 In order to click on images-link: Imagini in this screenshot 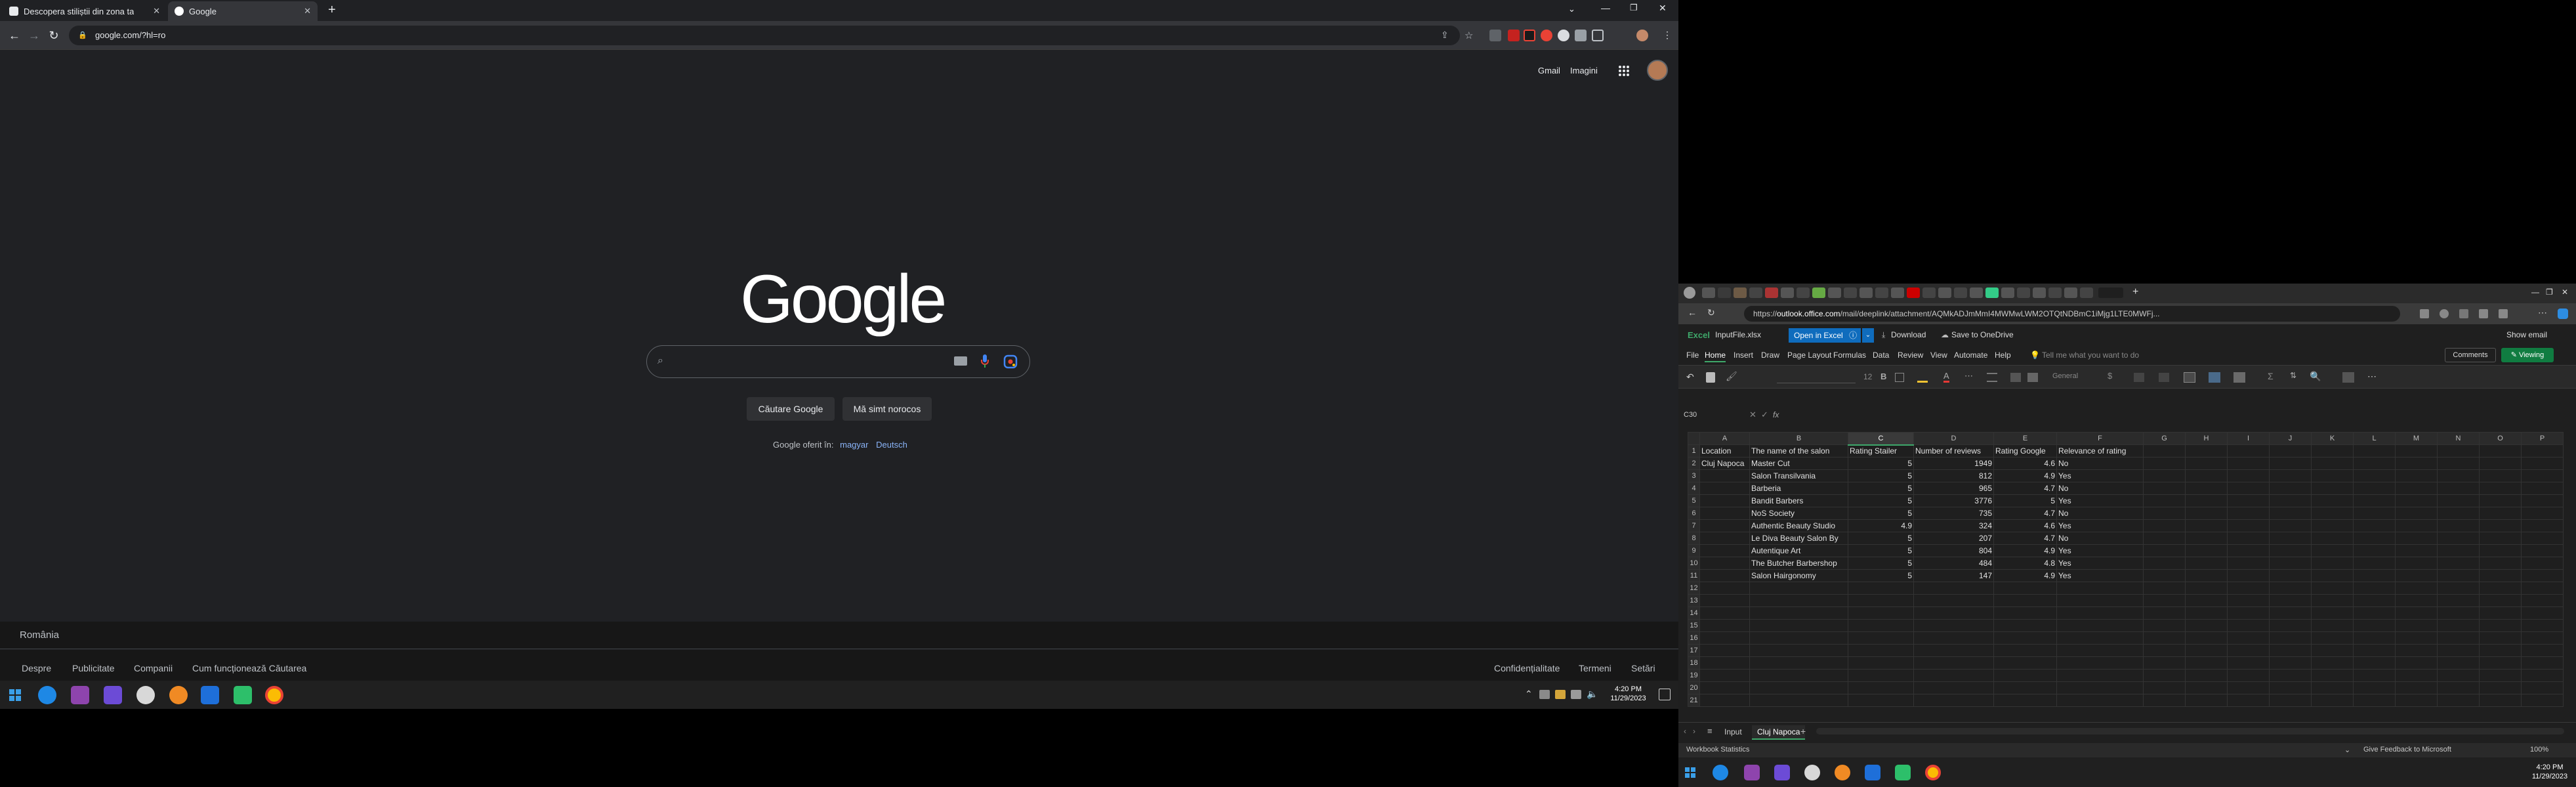, I will do `click(1584, 70)`.